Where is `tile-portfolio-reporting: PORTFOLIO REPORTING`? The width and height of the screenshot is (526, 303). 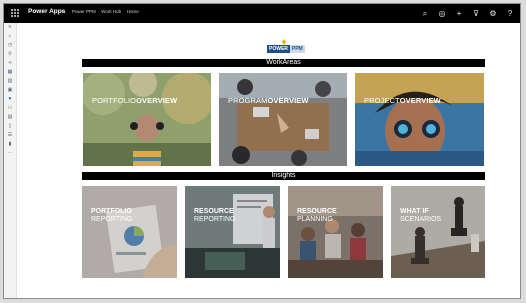
tile-portfolio-reporting: PORTFOLIO REPORTING is located at coordinates (129, 232).